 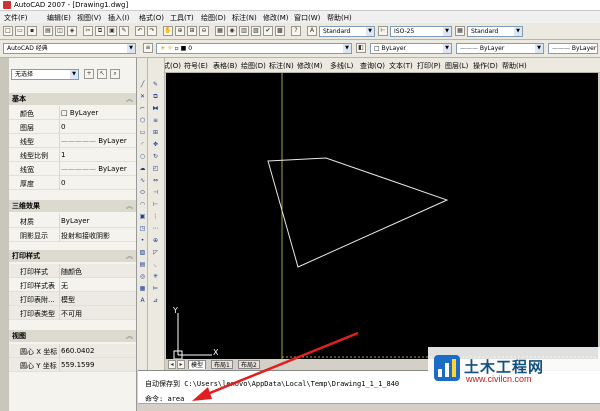 What do you see at coordinates (140, 31) in the screenshot?
I see `undo-icon: ↶` at bounding box center [140, 31].